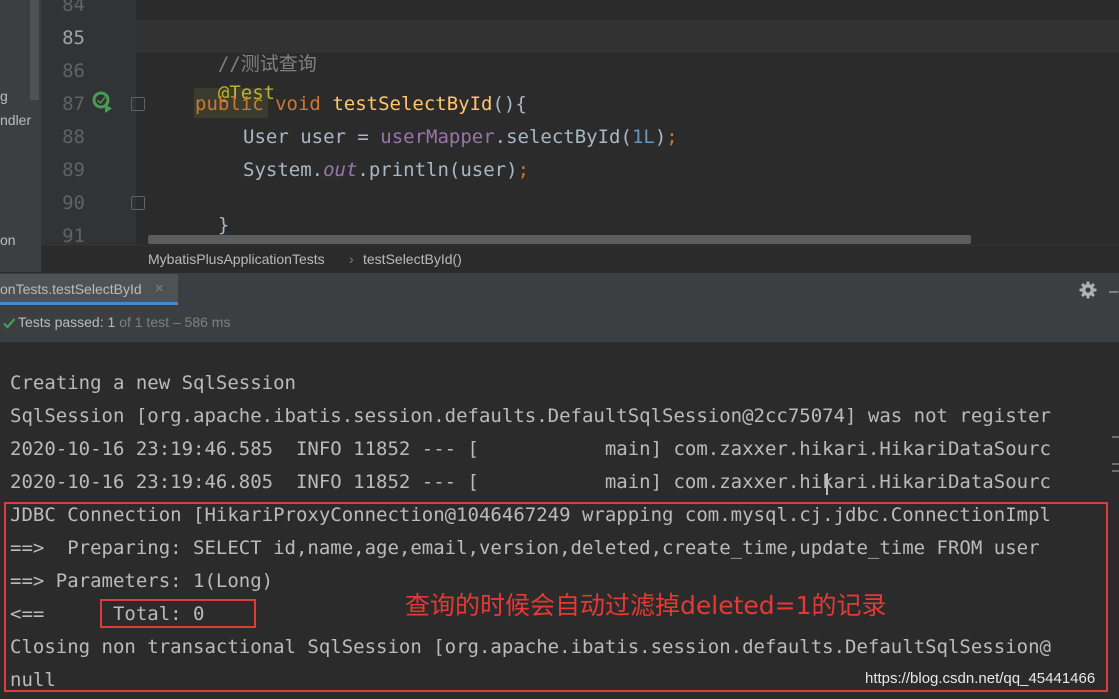 The width and height of the screenshot is (1119, 699). Describe the element at coordinates (4, 96) in the screenshot. I see `project-item-fragment: g` at that location.